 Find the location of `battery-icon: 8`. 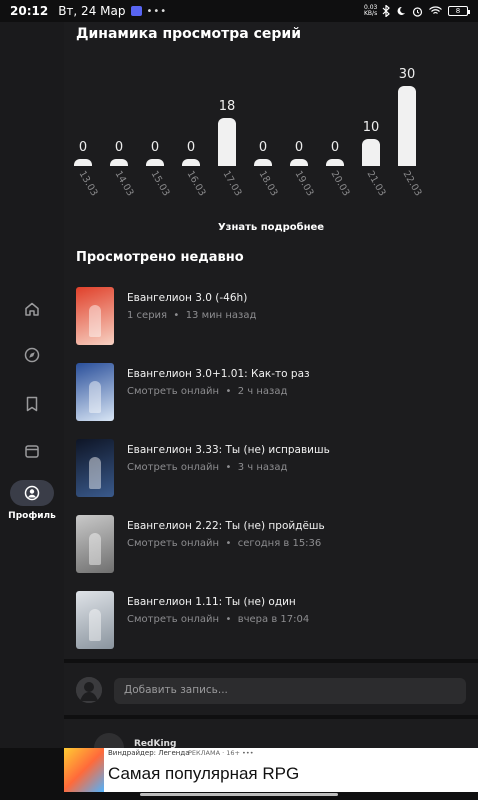

battery-icon: 8 is located at coordinates (459, 11).